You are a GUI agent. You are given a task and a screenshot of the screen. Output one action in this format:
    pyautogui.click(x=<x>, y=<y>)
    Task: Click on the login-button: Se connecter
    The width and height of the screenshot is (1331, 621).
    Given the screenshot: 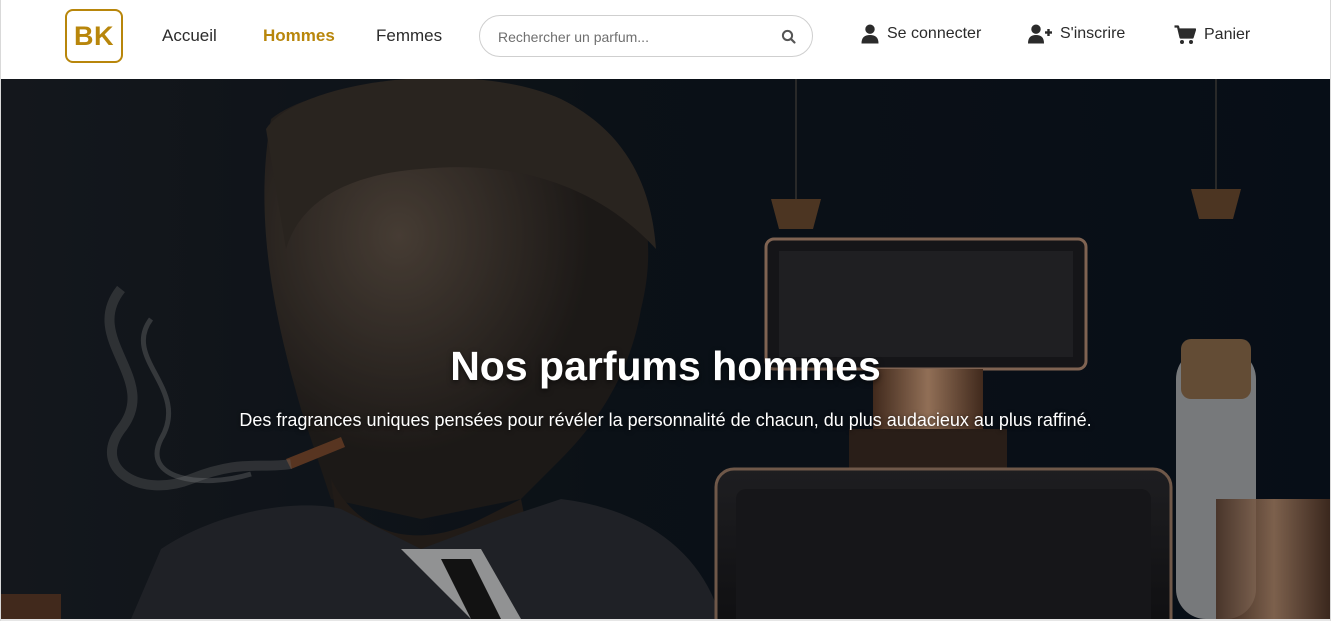 What is the action you would take?
    pyautogui.click(x=921, y=34)
    